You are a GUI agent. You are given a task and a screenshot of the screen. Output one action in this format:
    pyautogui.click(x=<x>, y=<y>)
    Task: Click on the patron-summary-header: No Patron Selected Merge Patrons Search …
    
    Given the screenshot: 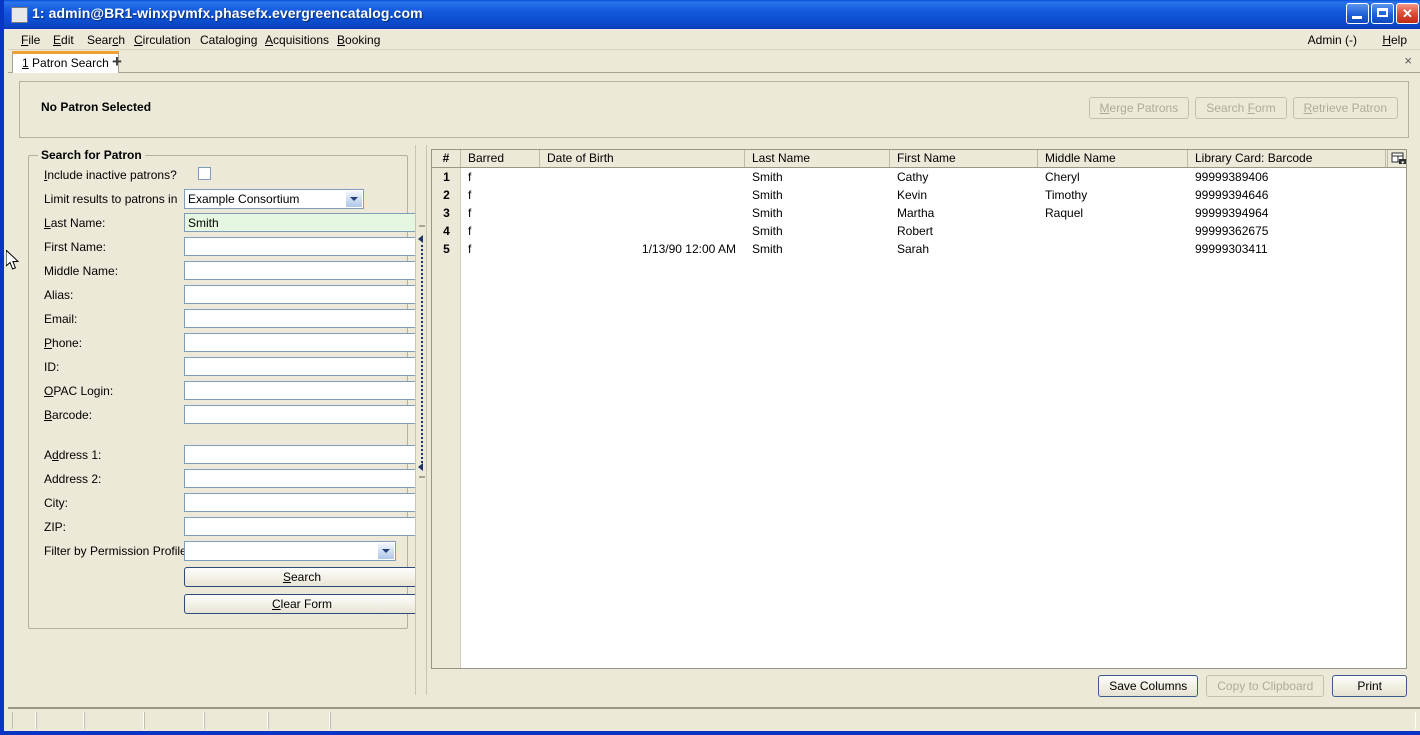 What is the action you would take?
    pyautogui.click(x=714, y=109)
    